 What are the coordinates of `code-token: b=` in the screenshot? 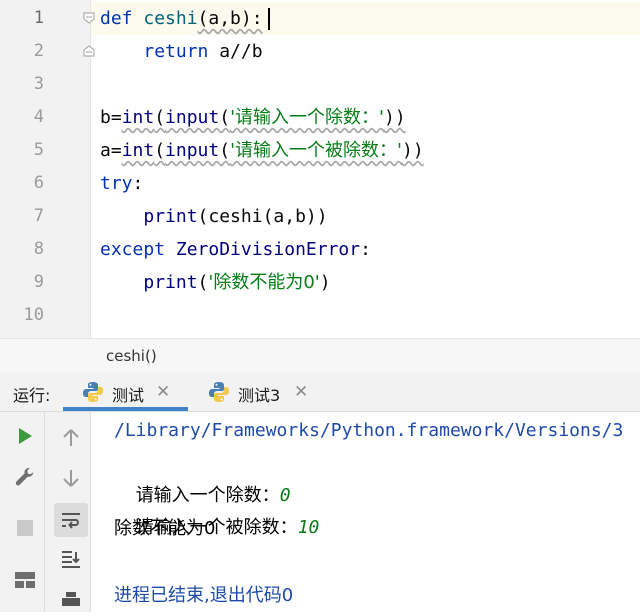 It's located at (111, 117).